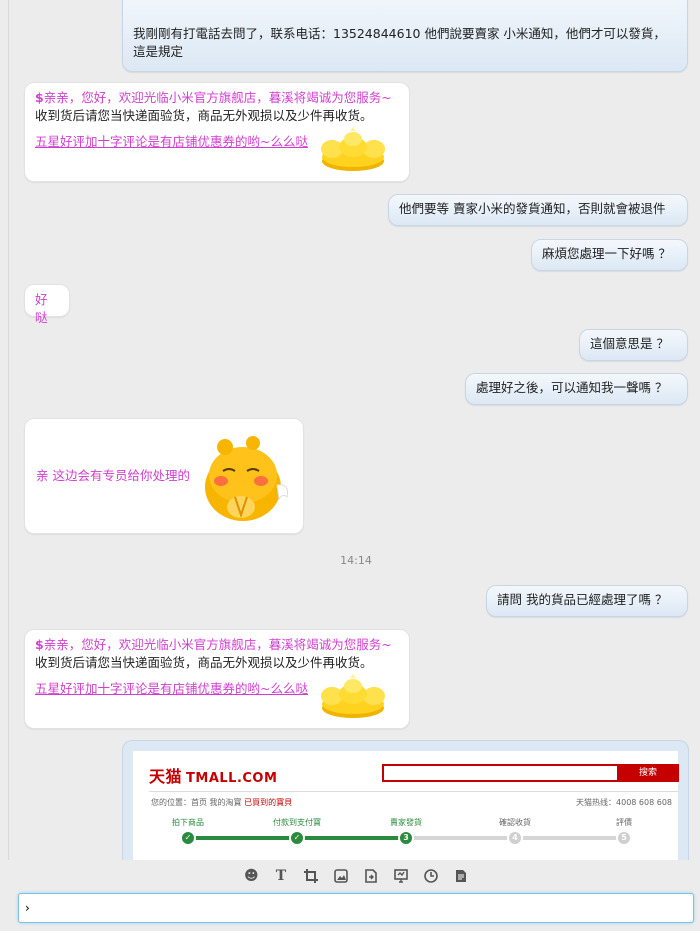  Describe the element at coordinates (624, 802) in the screenshot. I see `hotline: 天猫热线：4008 608 608` at that location.